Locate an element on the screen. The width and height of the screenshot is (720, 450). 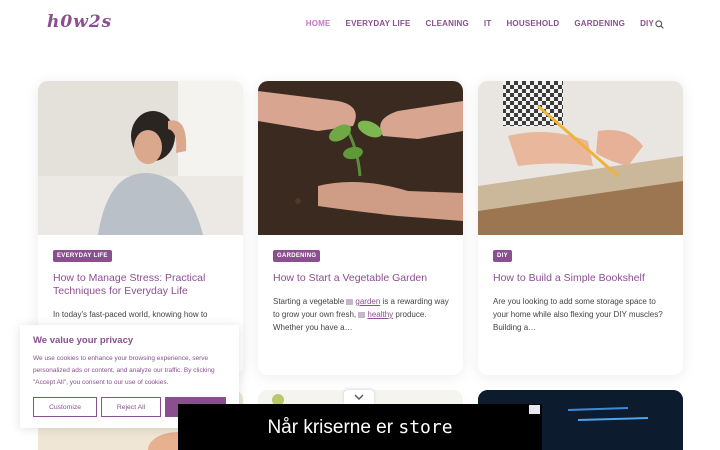
nav-cleaning: CLEANING is located at coordinates (447, 23).